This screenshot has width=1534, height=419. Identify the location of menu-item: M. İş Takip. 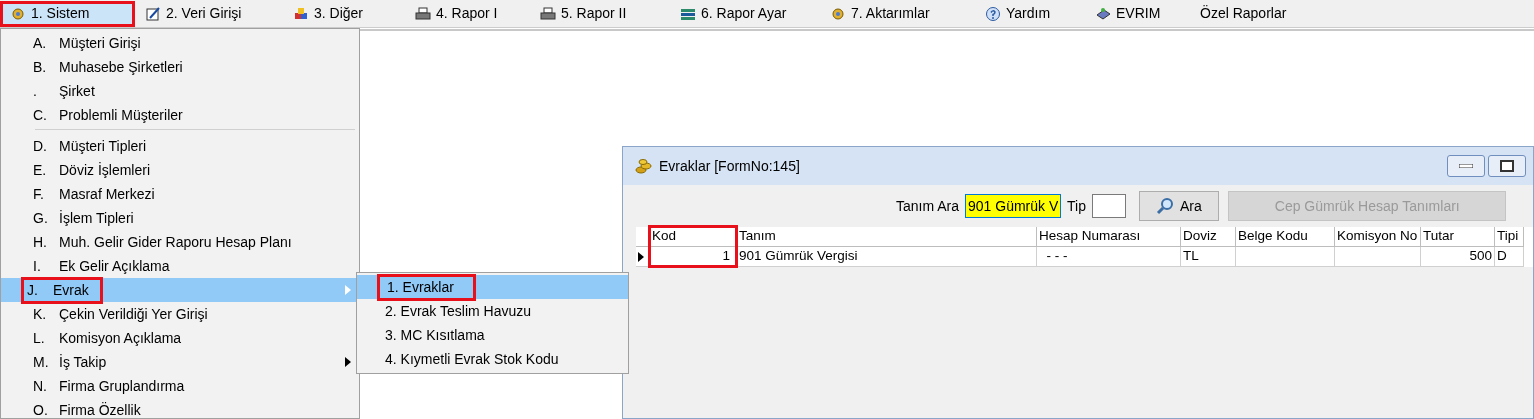
(180, 362).